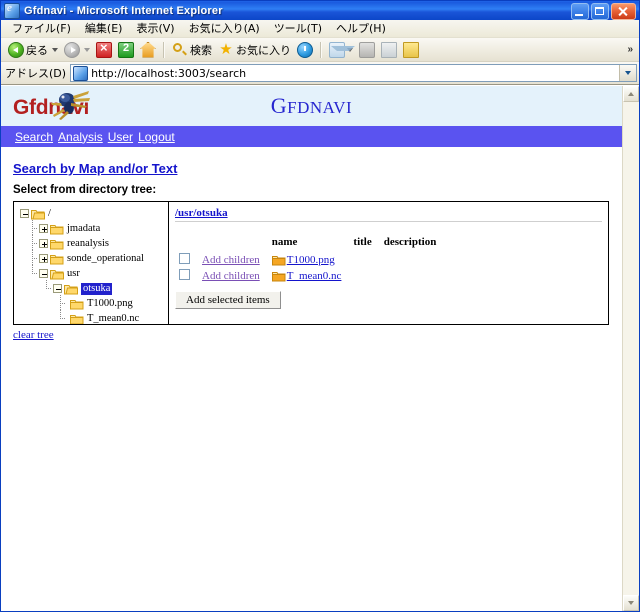 This screenshot has height=612, width=640. What do you see at coordinates (320, 50) in the screenshot?
I see `toolbar: 戻る 検索 ★ お気に入り` at bounding box center [320, 50].